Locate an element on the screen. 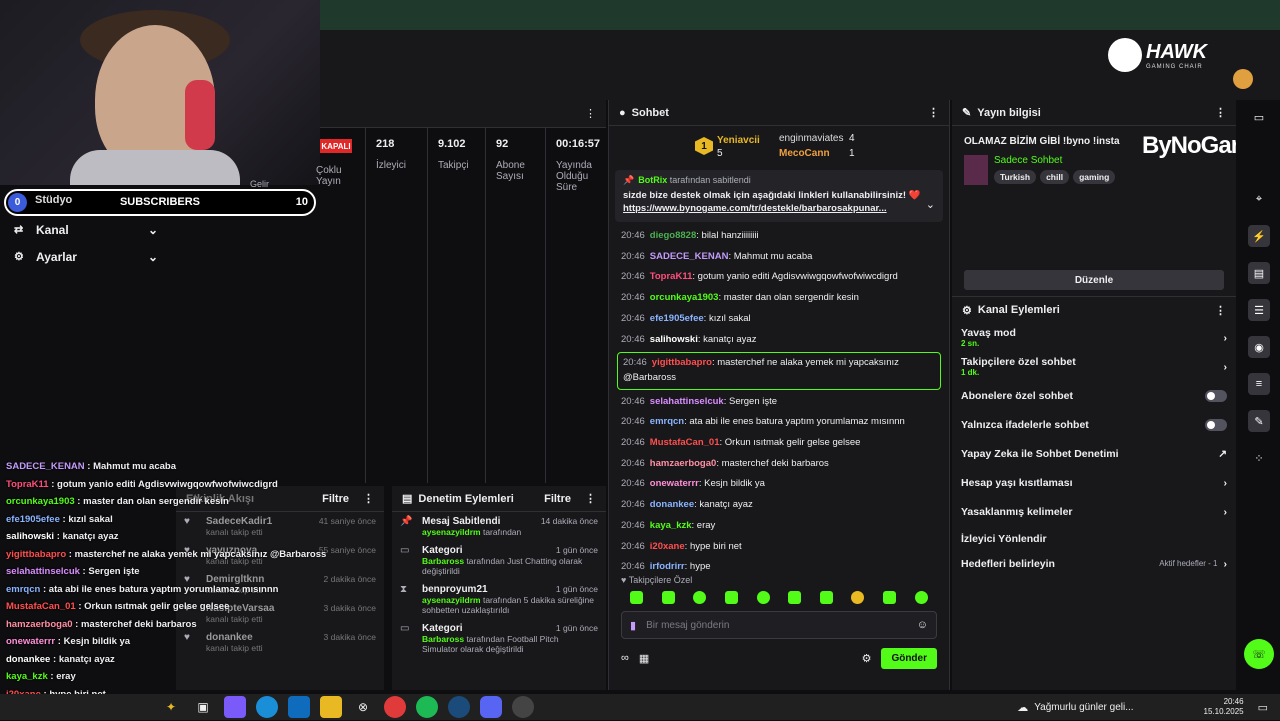 The width and height of the screenshot is (1280, 721). user-avatar is located at coordinates (1243, 79).